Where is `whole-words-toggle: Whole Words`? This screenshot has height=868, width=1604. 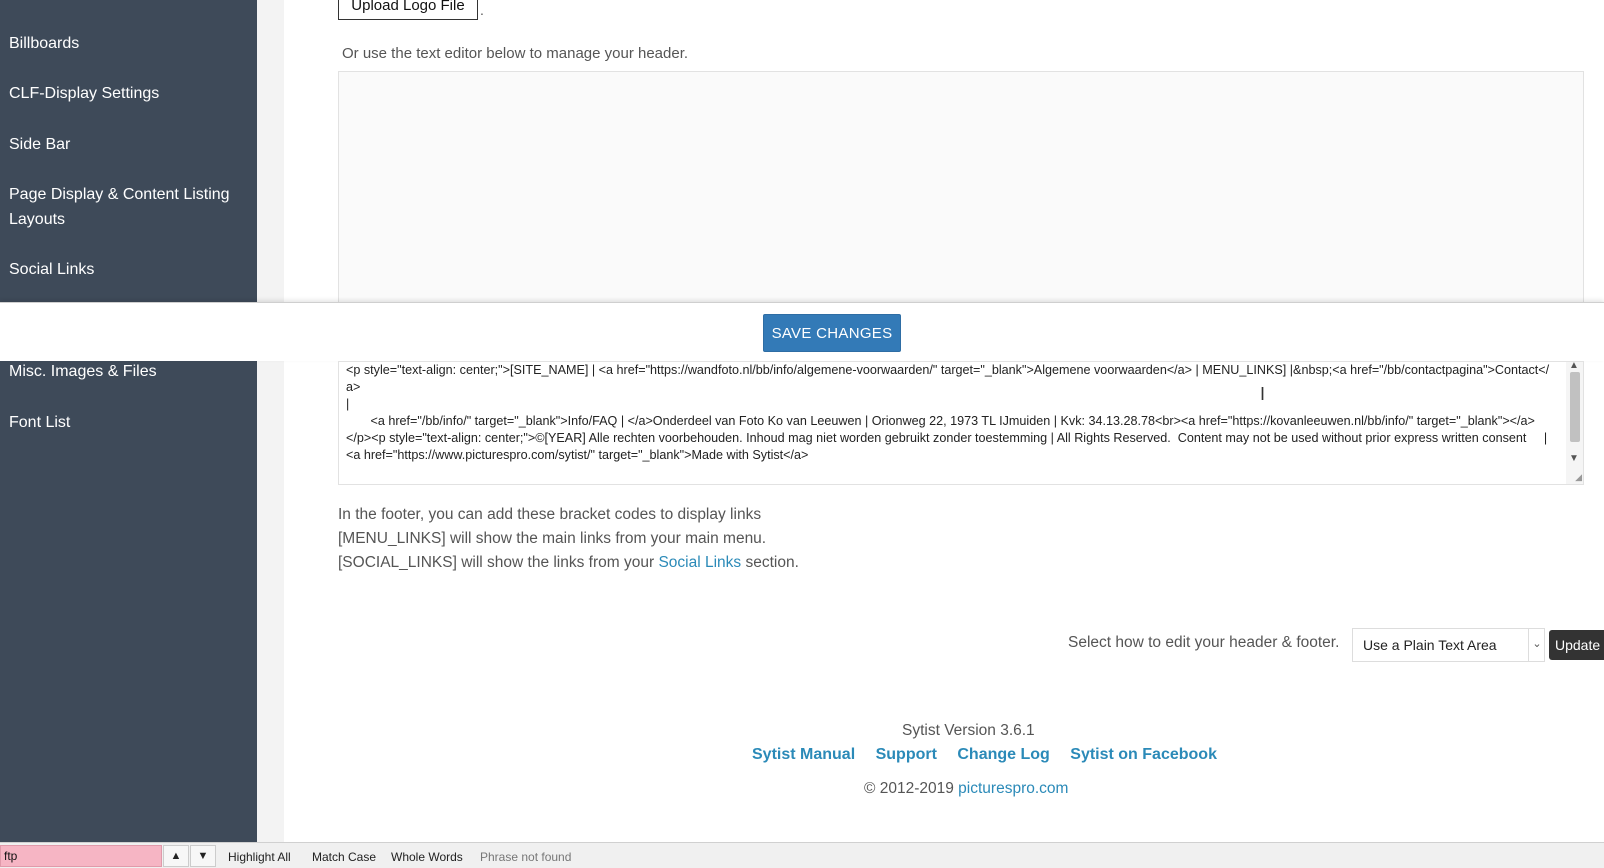 whole-words-toggle: Whole Words is located at coordinates (427, 857).